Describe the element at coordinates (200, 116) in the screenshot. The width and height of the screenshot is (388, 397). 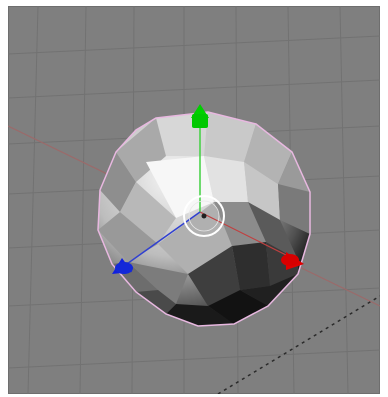
I see `gizmo-y-handle` at that location.